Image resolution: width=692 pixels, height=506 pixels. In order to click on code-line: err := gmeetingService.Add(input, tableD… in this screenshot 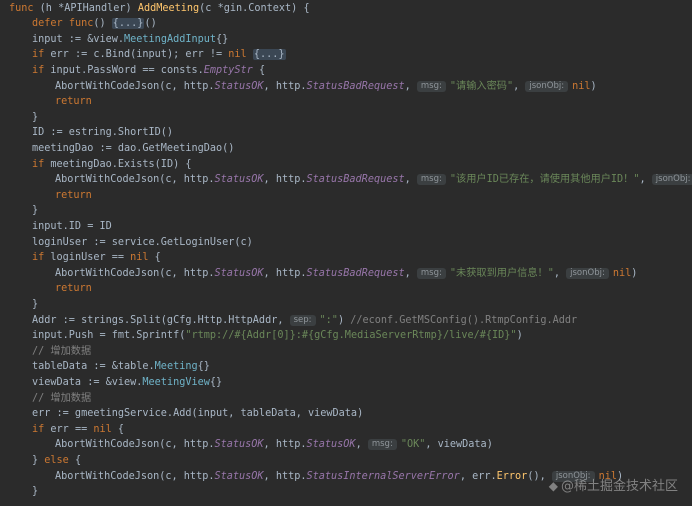, I will do `click(346, 414)`.